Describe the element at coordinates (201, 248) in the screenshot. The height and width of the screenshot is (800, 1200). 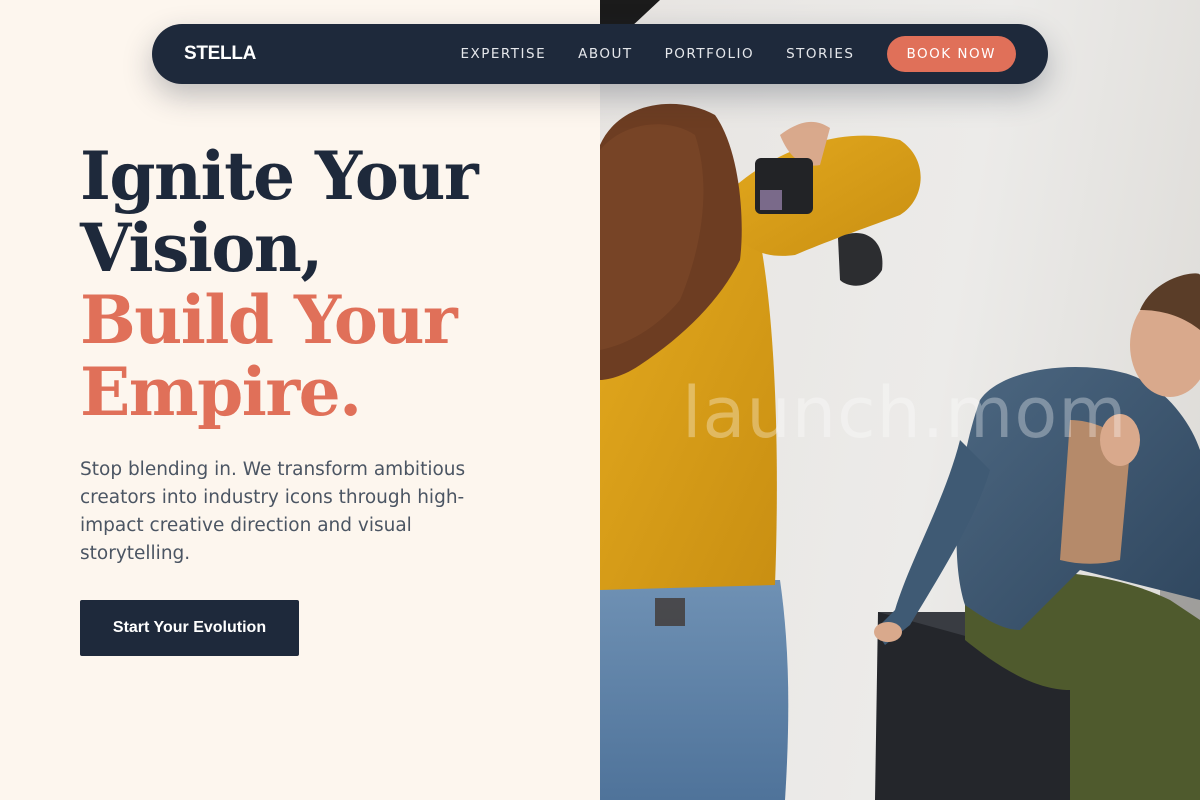
I see `headline-line-2: Vision,` at that location.